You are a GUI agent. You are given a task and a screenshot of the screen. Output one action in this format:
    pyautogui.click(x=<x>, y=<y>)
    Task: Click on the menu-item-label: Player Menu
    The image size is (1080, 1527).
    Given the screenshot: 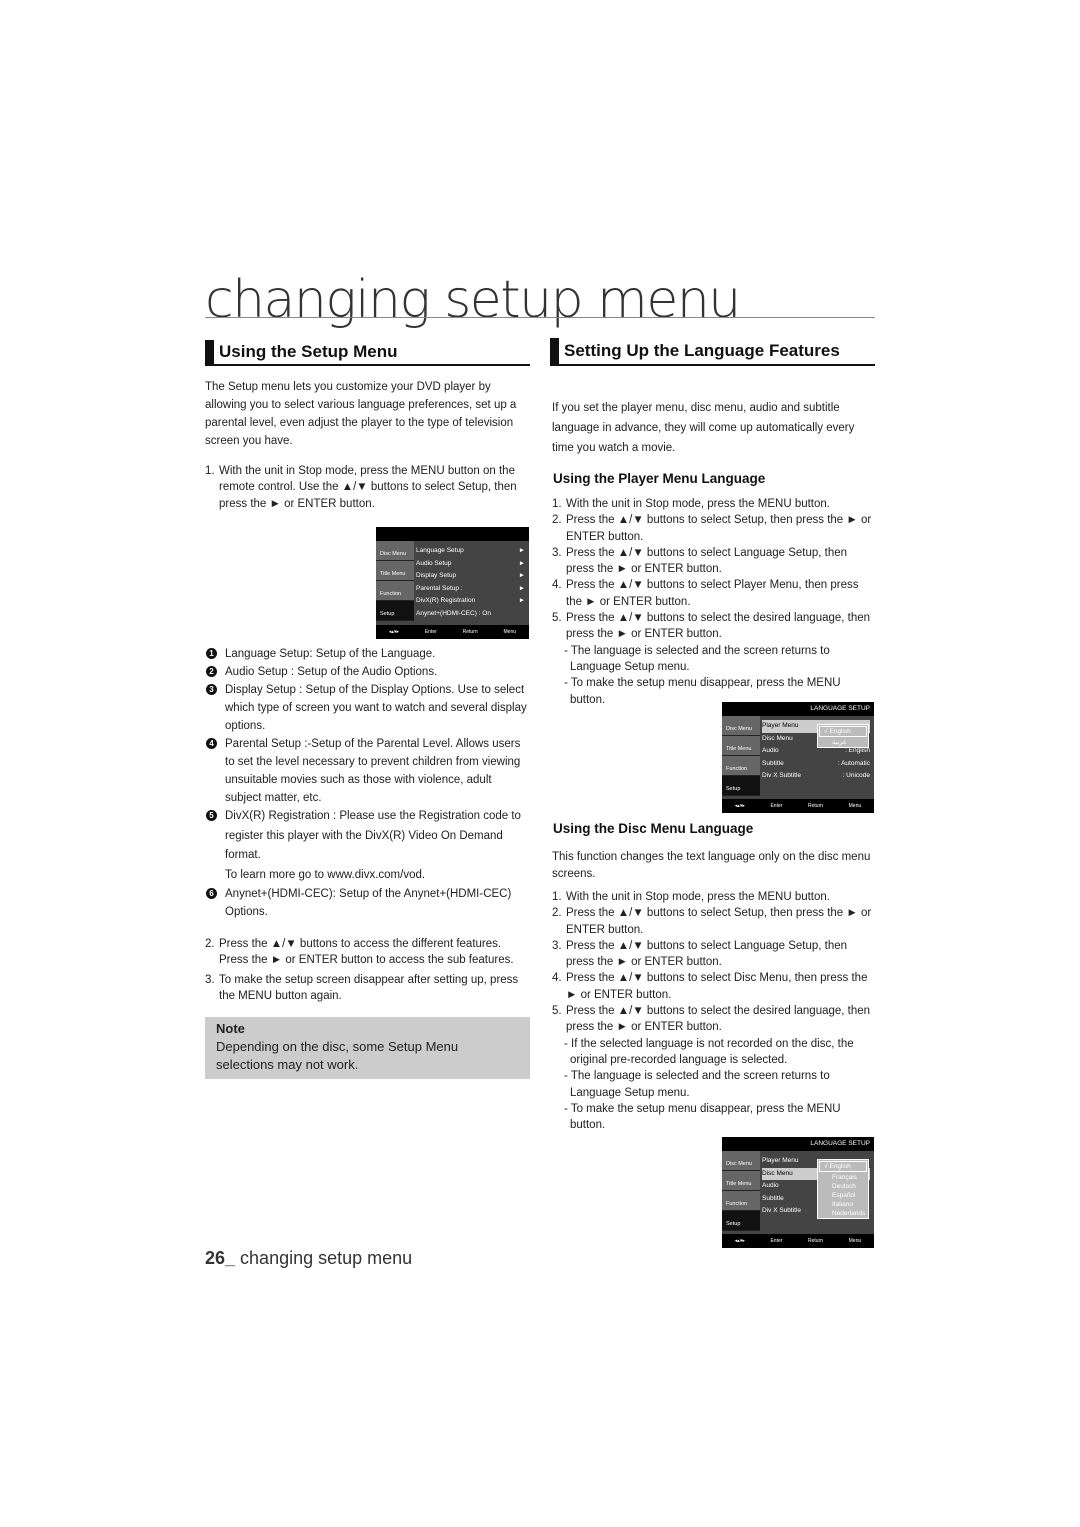 What is the action you would take?
    pyautogui.click(x=780, y=725)
    